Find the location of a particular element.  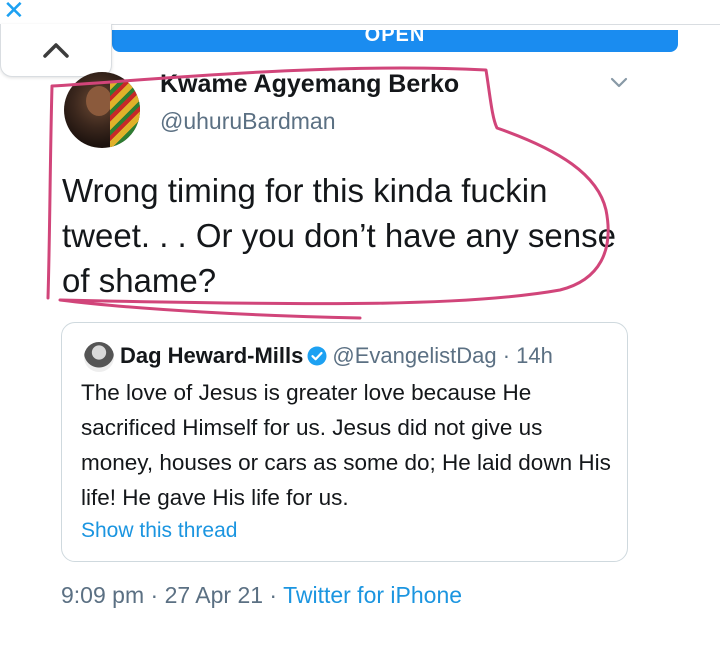

tweet-time: 9:09 pm is located at coordinates (103, 595).